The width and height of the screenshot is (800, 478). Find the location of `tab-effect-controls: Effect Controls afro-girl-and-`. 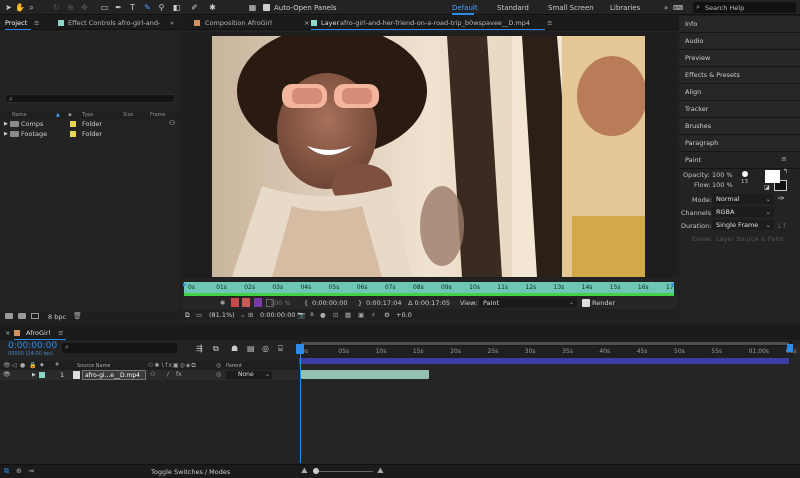

tab-effect-controls: Effect Controls afro-girl-and- is located at coordinates (114, 23).